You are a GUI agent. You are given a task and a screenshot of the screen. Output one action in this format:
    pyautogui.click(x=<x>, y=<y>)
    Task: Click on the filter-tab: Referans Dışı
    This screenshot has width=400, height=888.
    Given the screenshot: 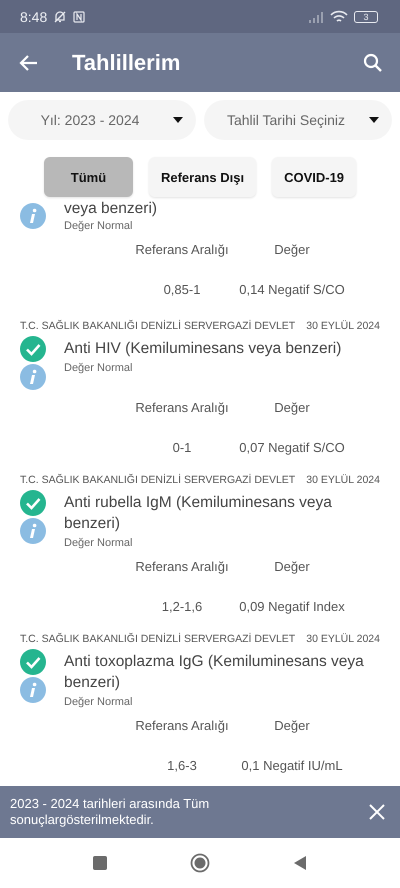 What is the action you would take?
    pyautogui.click(x=202, y=177)
    